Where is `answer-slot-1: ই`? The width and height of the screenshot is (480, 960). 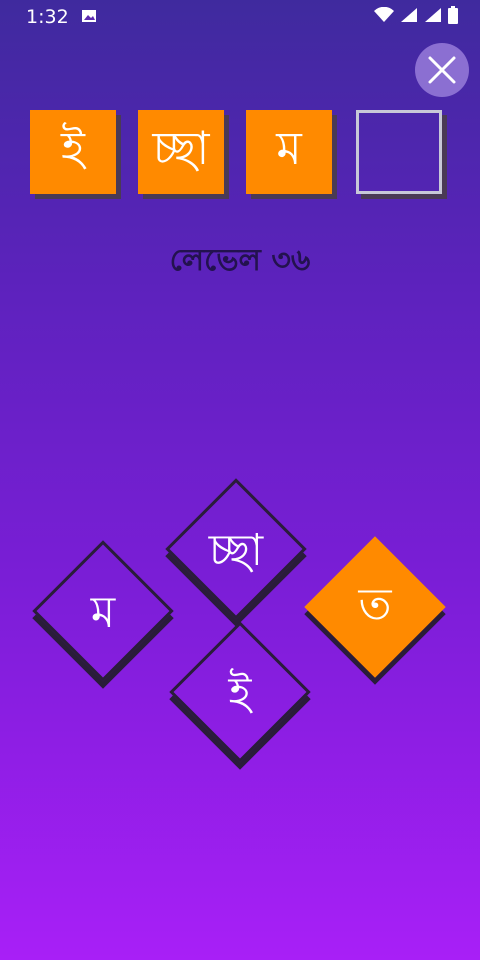 answer-slot-1: ই is located at coordinates (73, 152).